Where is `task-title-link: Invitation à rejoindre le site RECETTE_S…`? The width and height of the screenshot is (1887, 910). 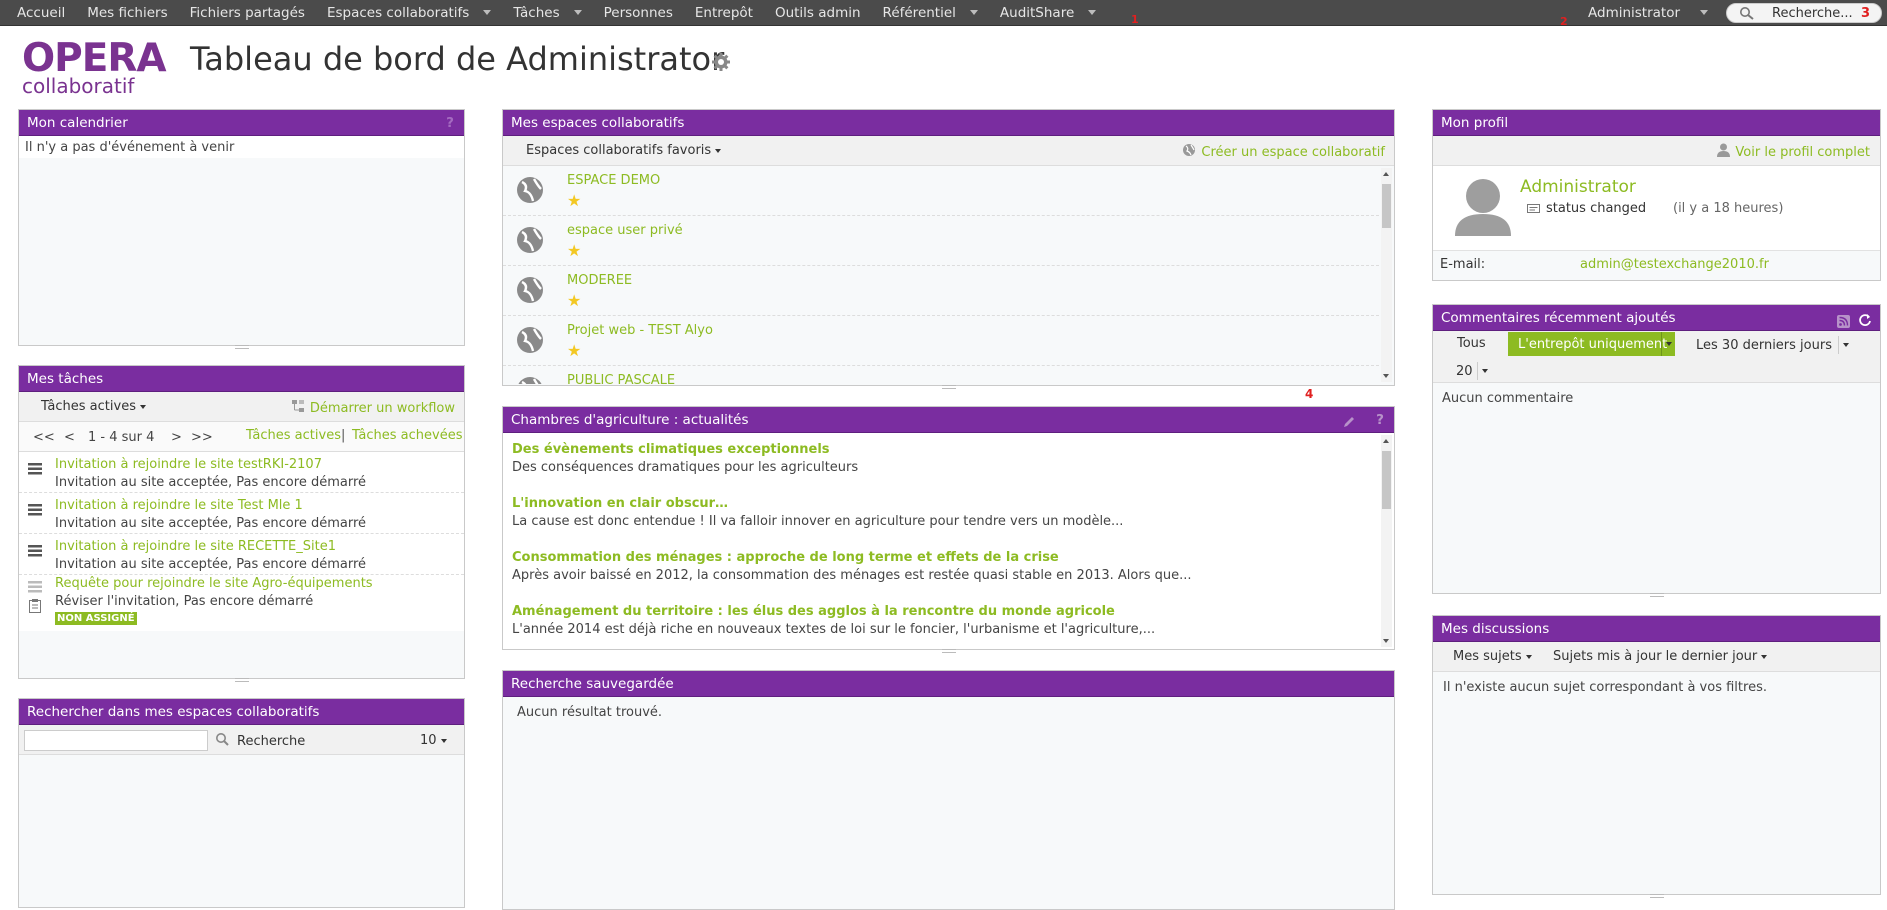
task-title-link: Invitation à rejoindre le site RECETTE_S… is located at coordinates (195, 546).